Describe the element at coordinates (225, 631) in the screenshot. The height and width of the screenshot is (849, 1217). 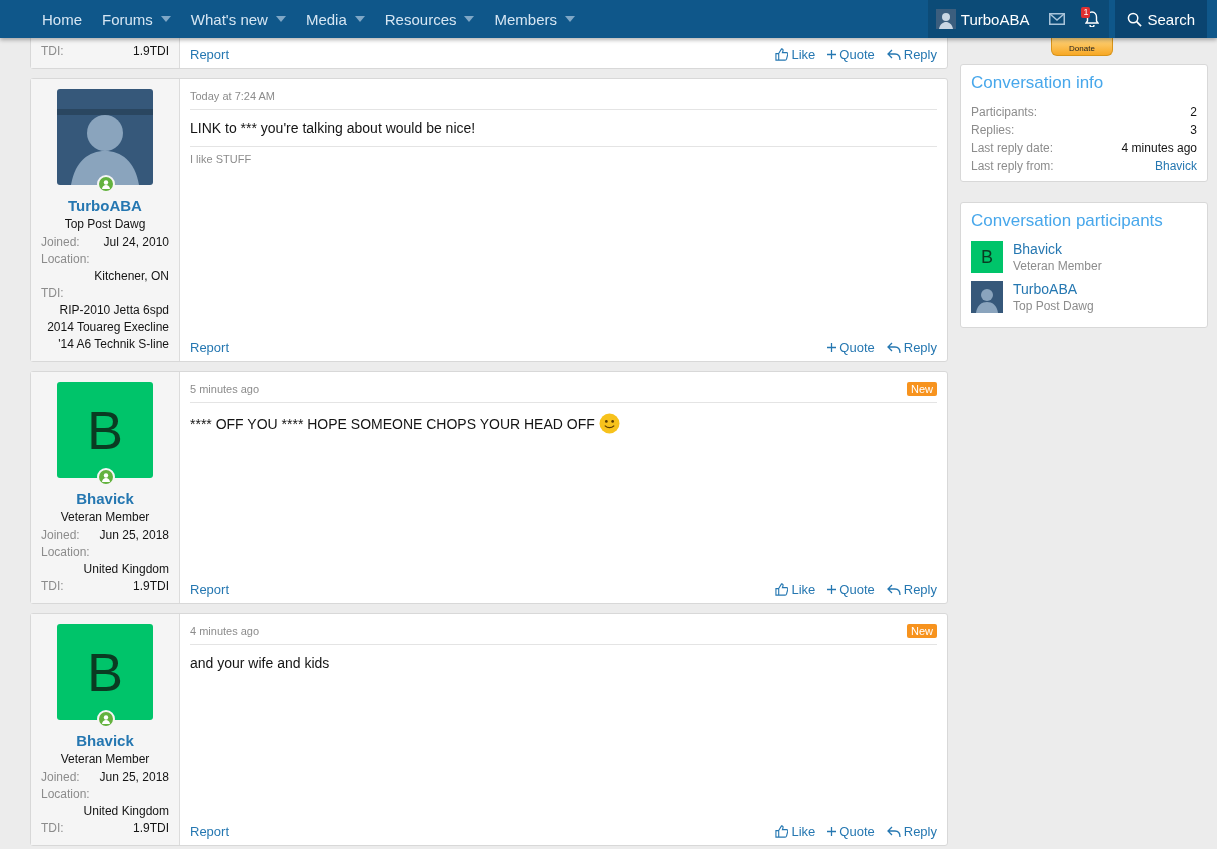
I see `post-date: 4 minutes ago` at that location.